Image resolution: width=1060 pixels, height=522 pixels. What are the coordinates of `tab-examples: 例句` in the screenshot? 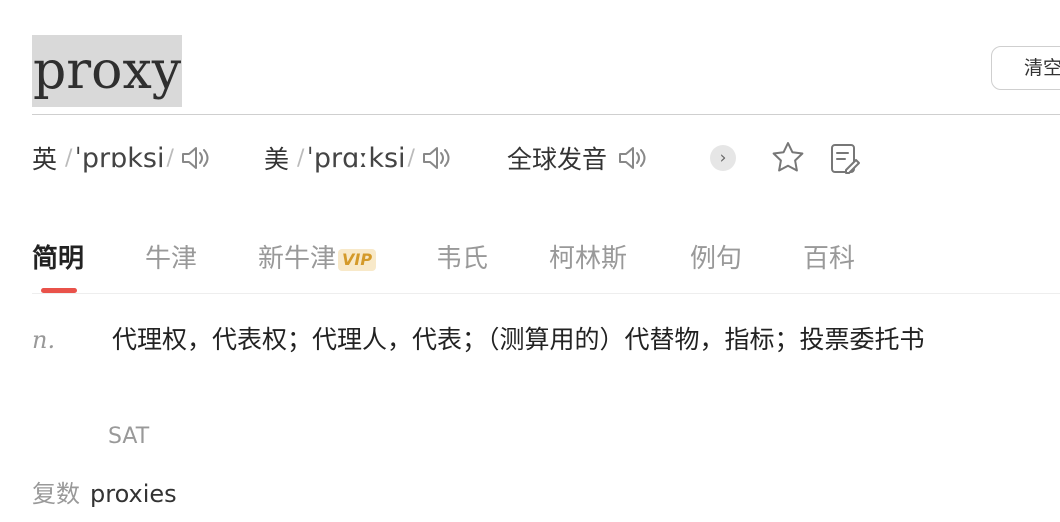 It's located at (716, 256).